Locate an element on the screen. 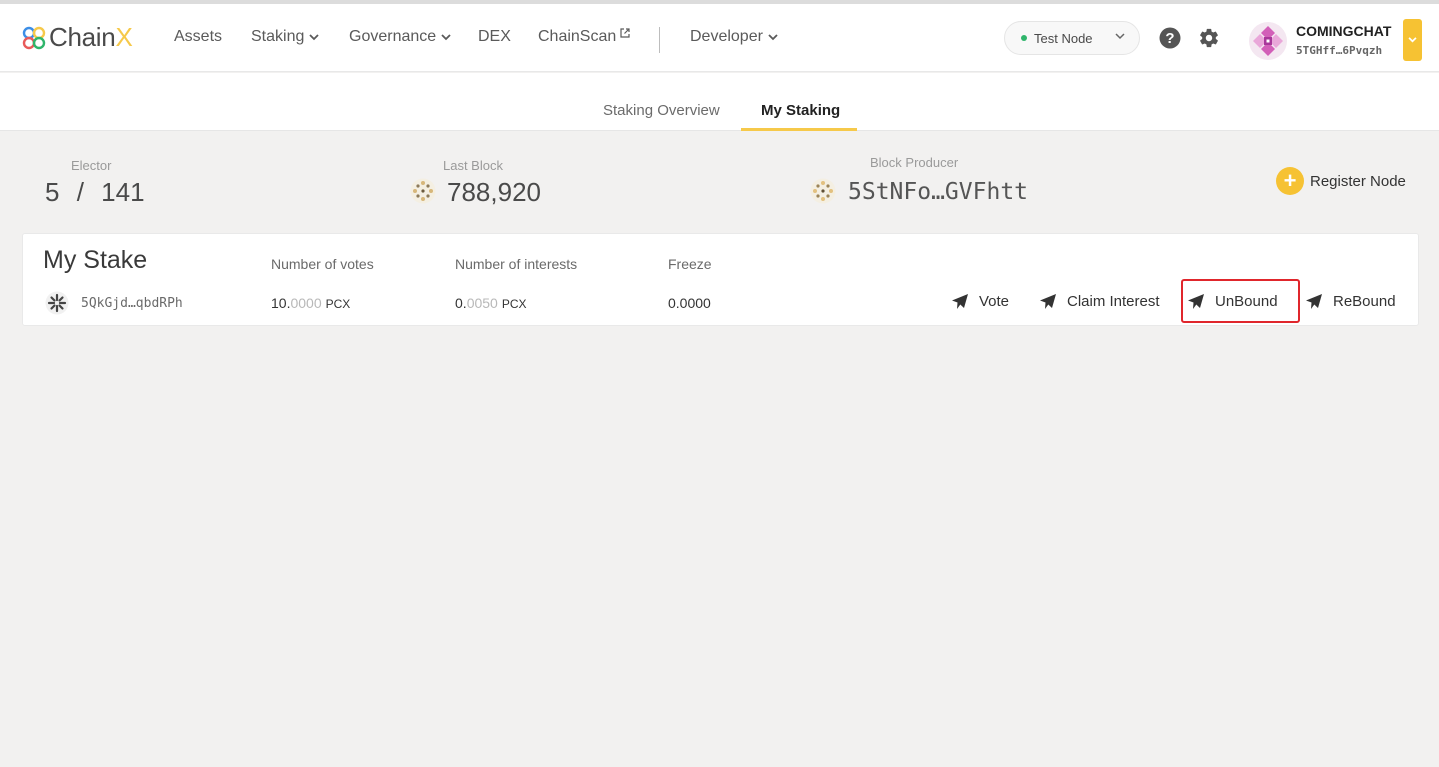 The height and width of the screenshot is (767, 1439). node-selector: Test Node is located at coordinates (1072, 38).